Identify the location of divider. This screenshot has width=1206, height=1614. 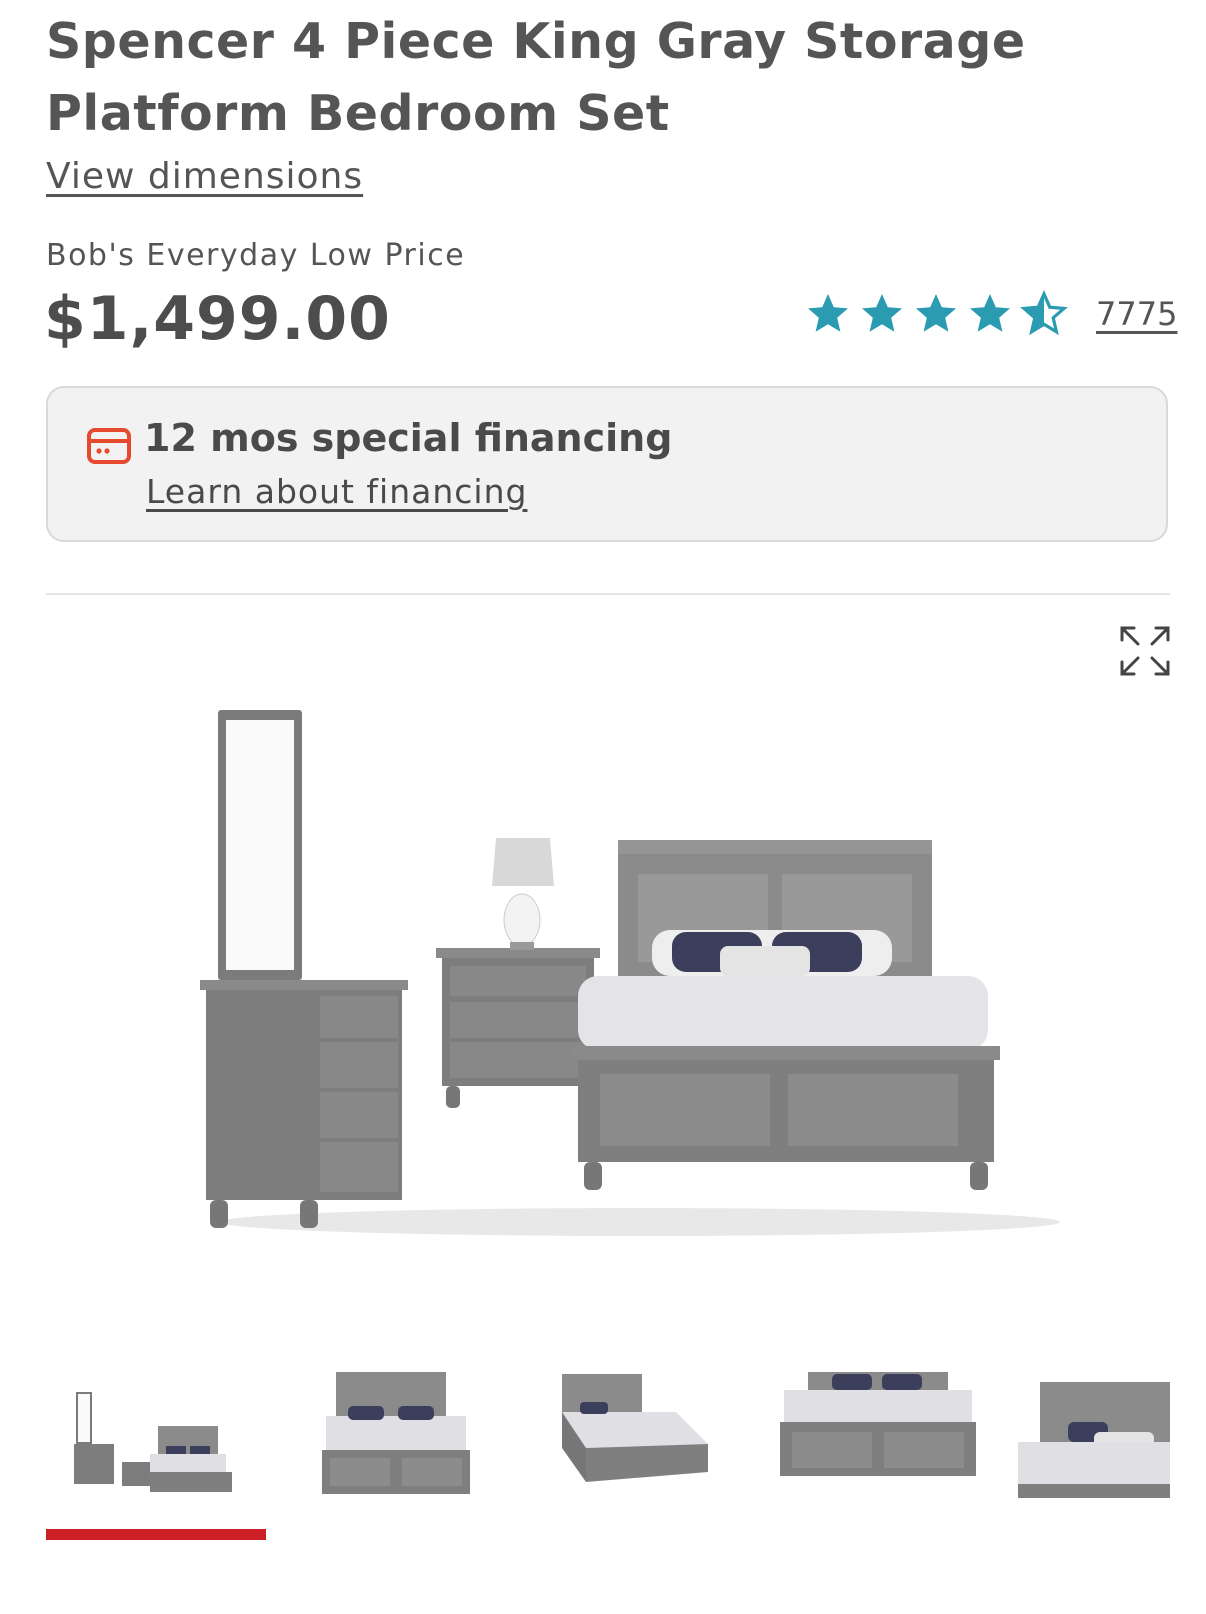
(608, 594).